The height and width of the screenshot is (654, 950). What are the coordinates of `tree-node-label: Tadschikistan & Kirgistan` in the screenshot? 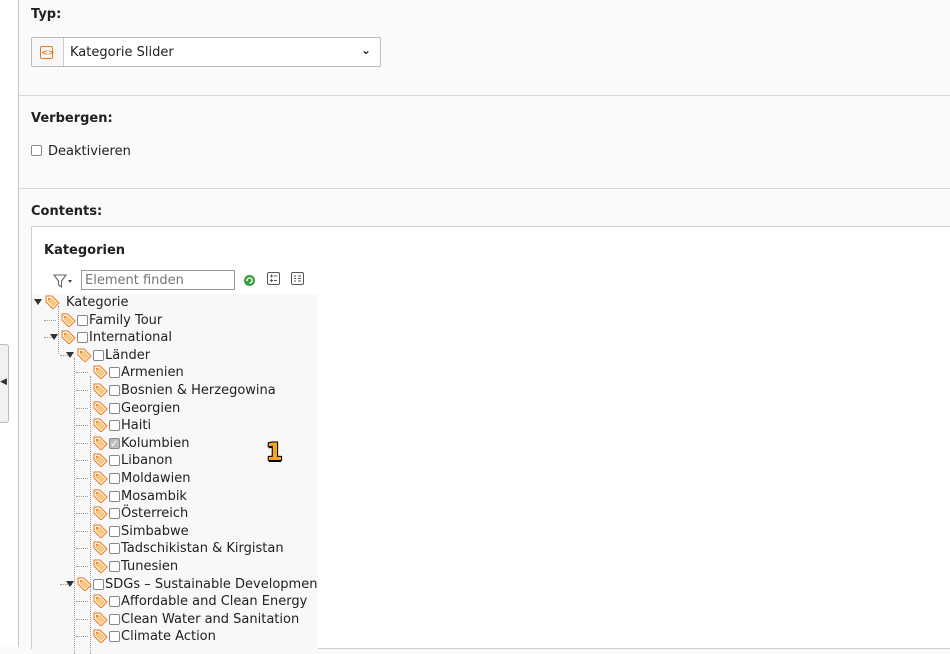 It's located at (202, 548).